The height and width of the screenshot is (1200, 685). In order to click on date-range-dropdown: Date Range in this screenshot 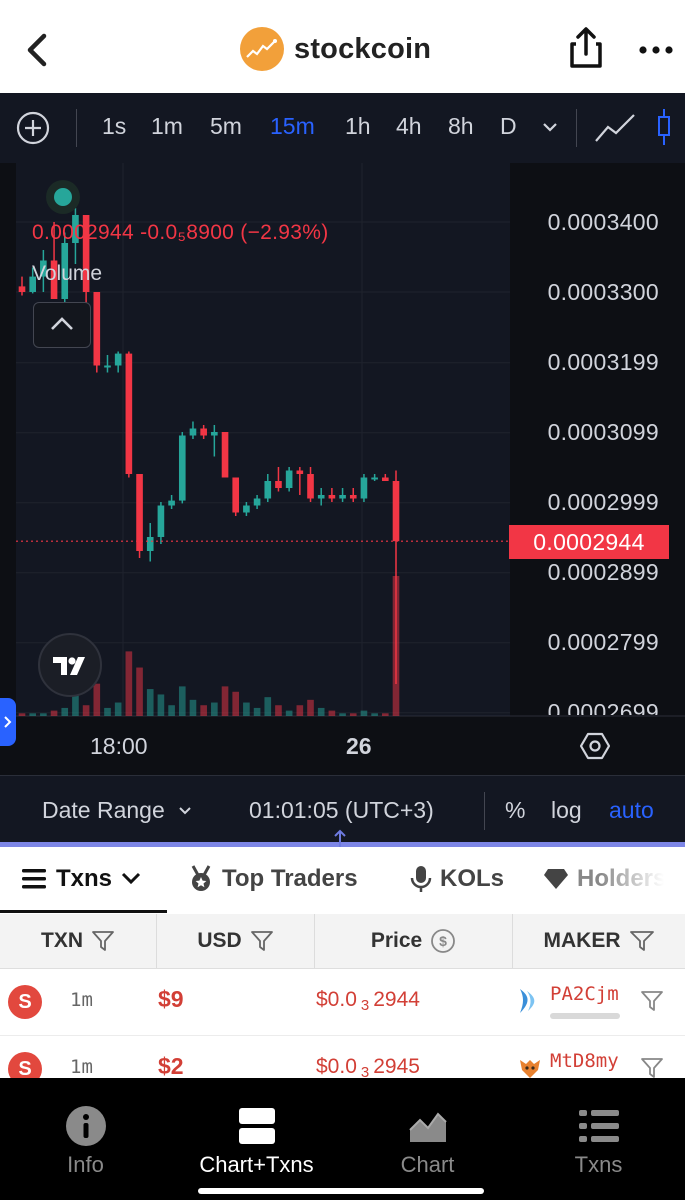, I will do `click(117, 810)`.